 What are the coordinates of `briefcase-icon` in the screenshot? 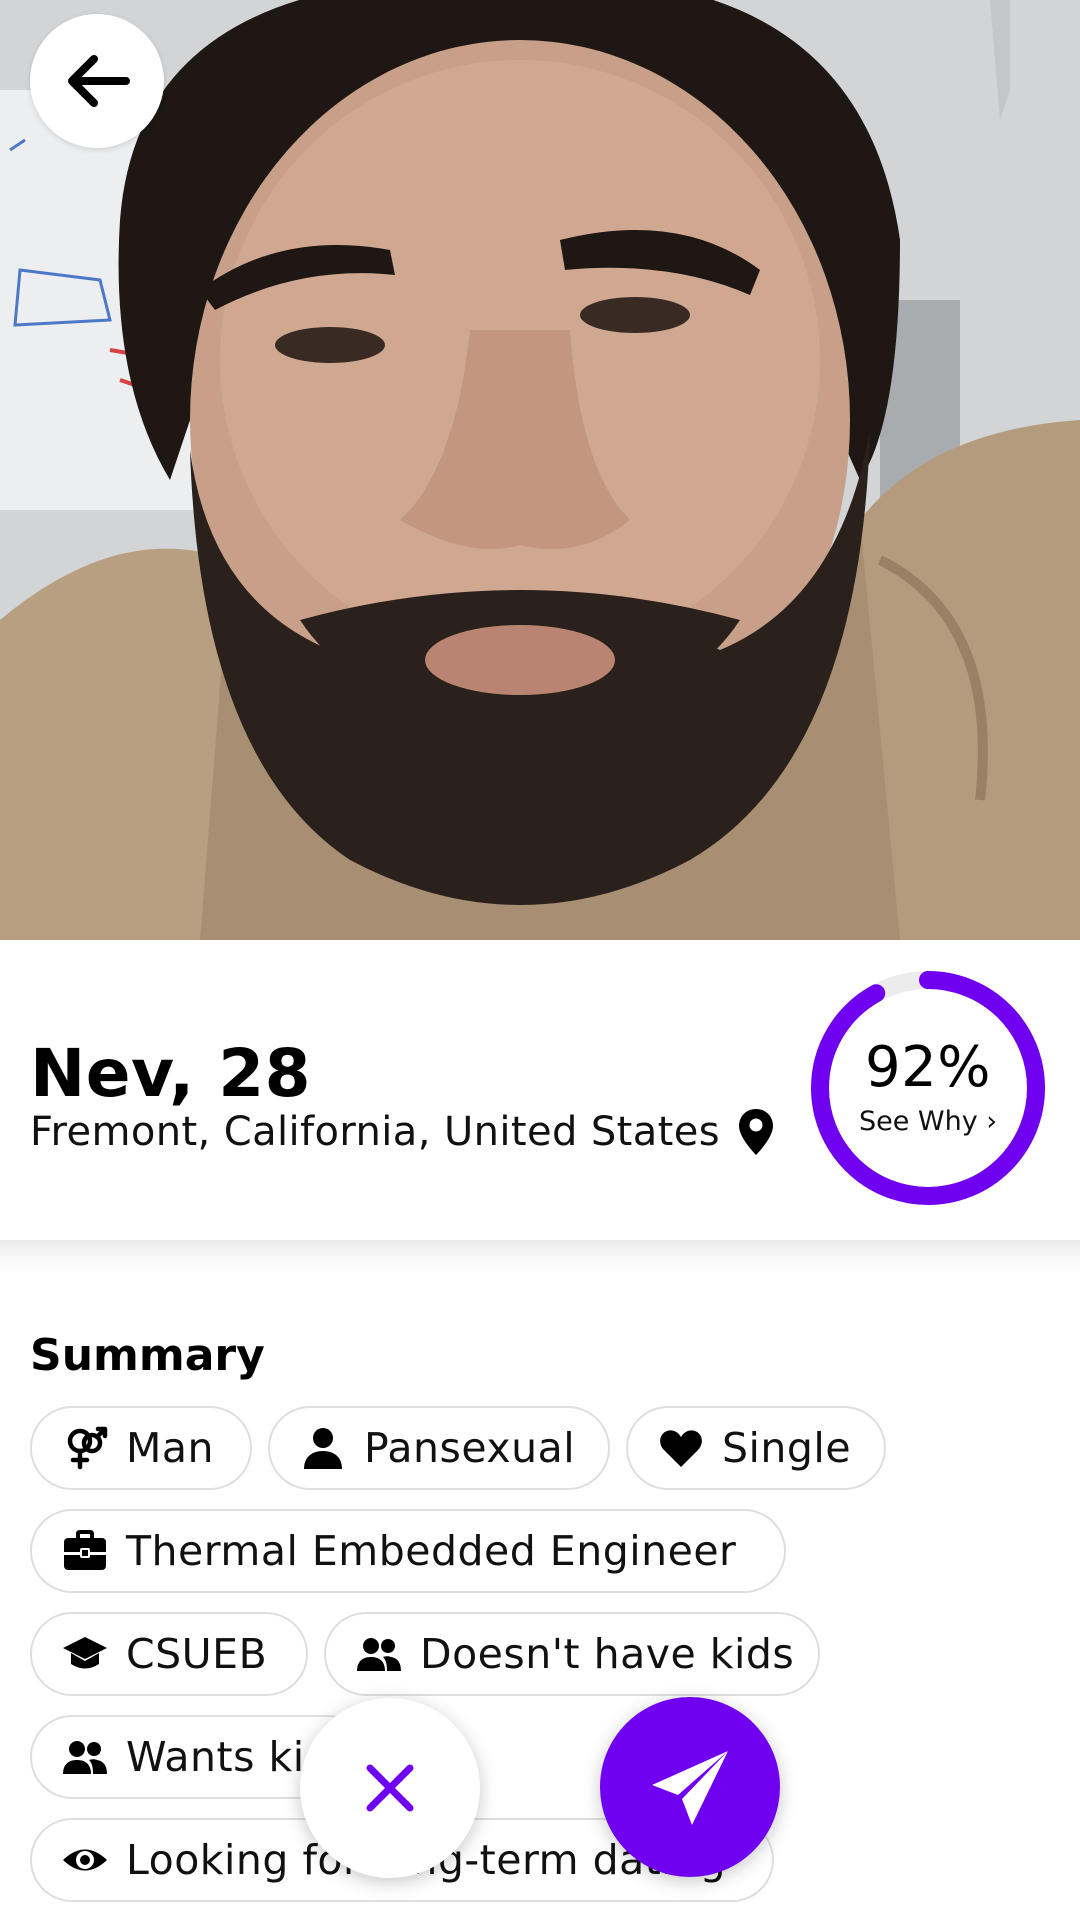 It's located at (85, 1551).